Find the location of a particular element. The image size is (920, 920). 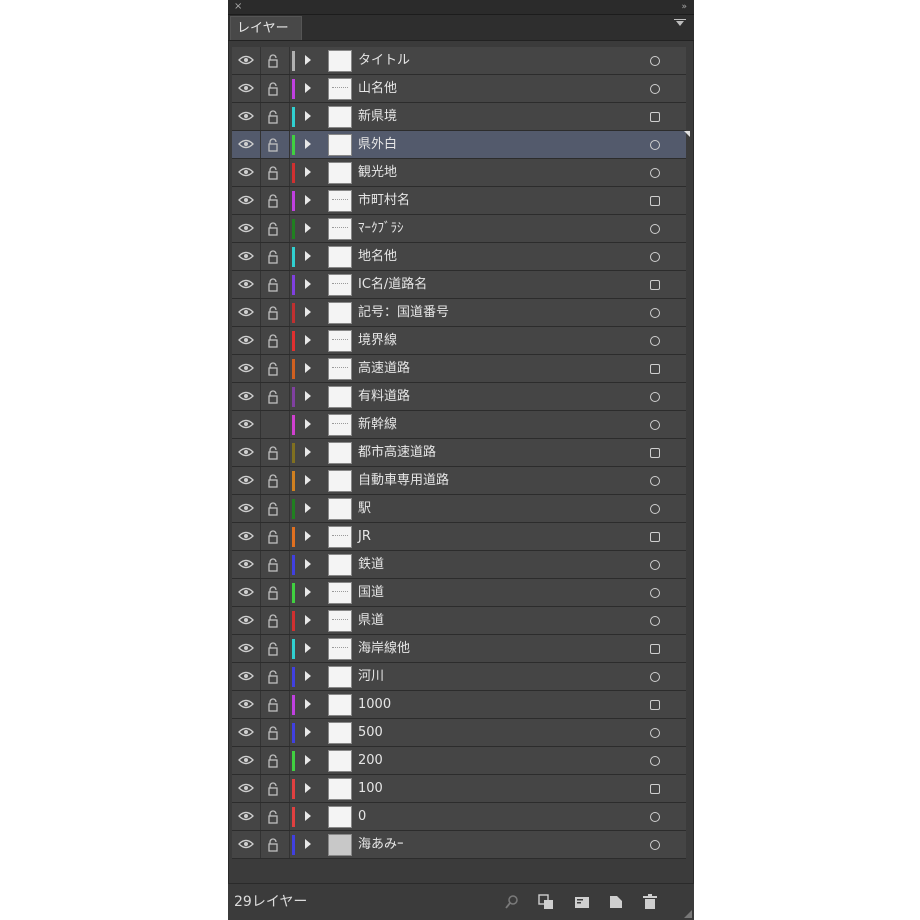

layer-name: 観光地 is located at coordinates (377, 172).